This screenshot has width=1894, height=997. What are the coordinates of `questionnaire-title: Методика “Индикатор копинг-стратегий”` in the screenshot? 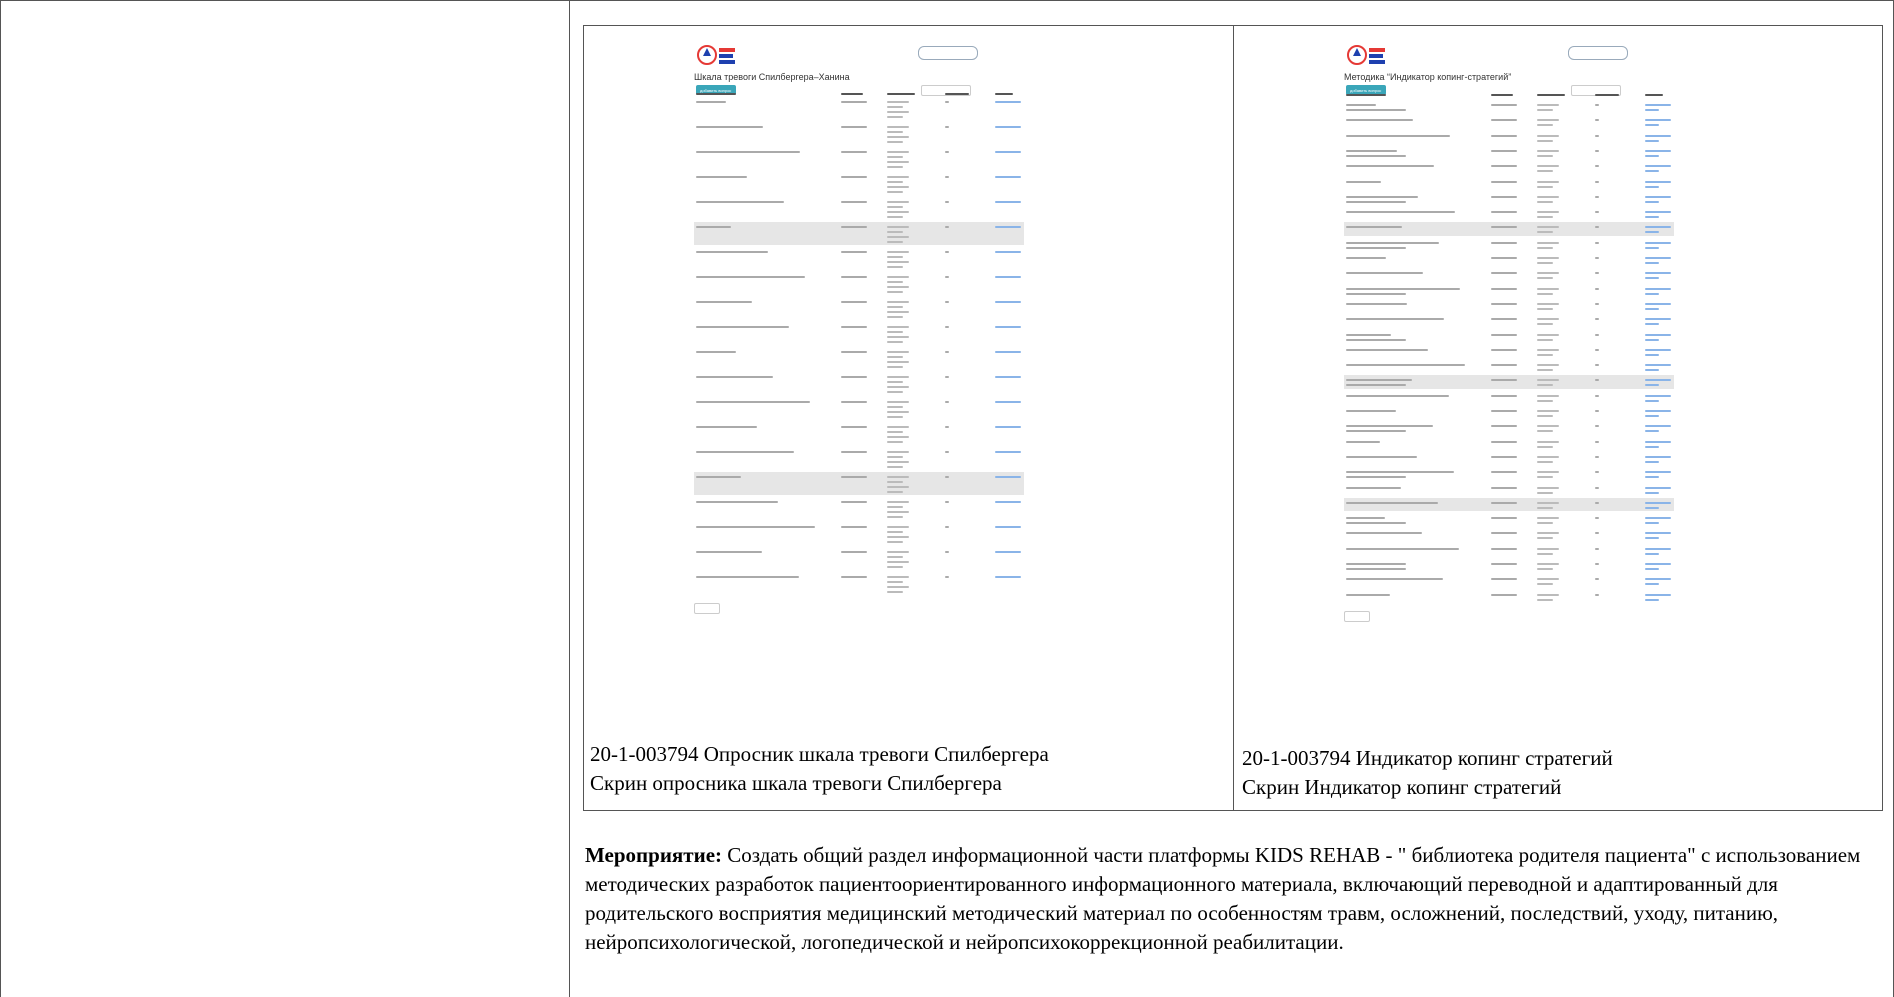 It's located at (1428, 77).